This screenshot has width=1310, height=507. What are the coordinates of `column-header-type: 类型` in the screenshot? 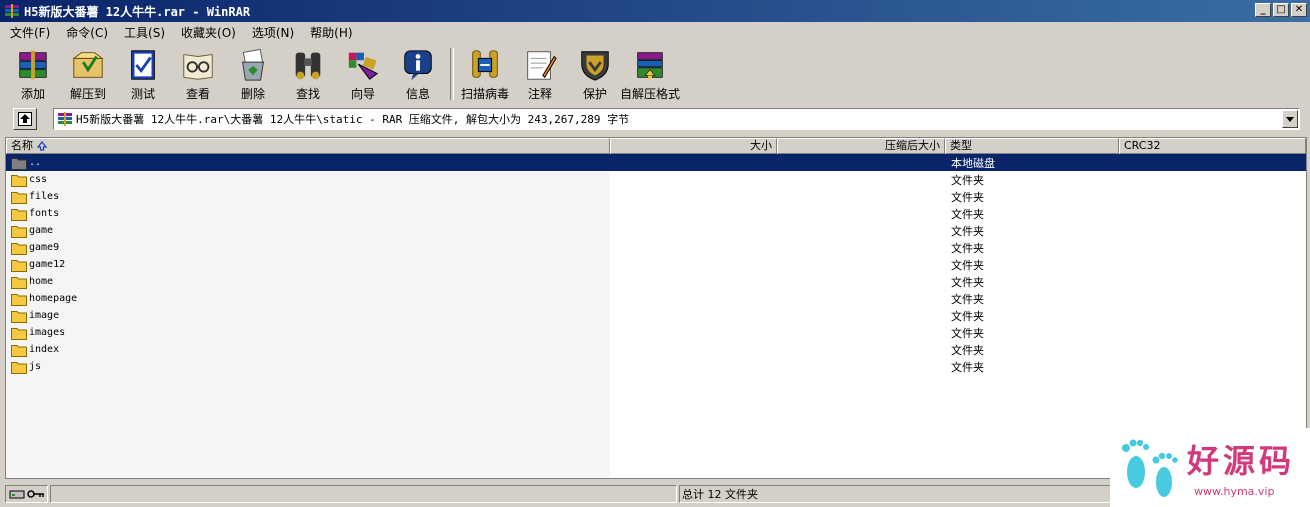 It's located at (1032, 146).